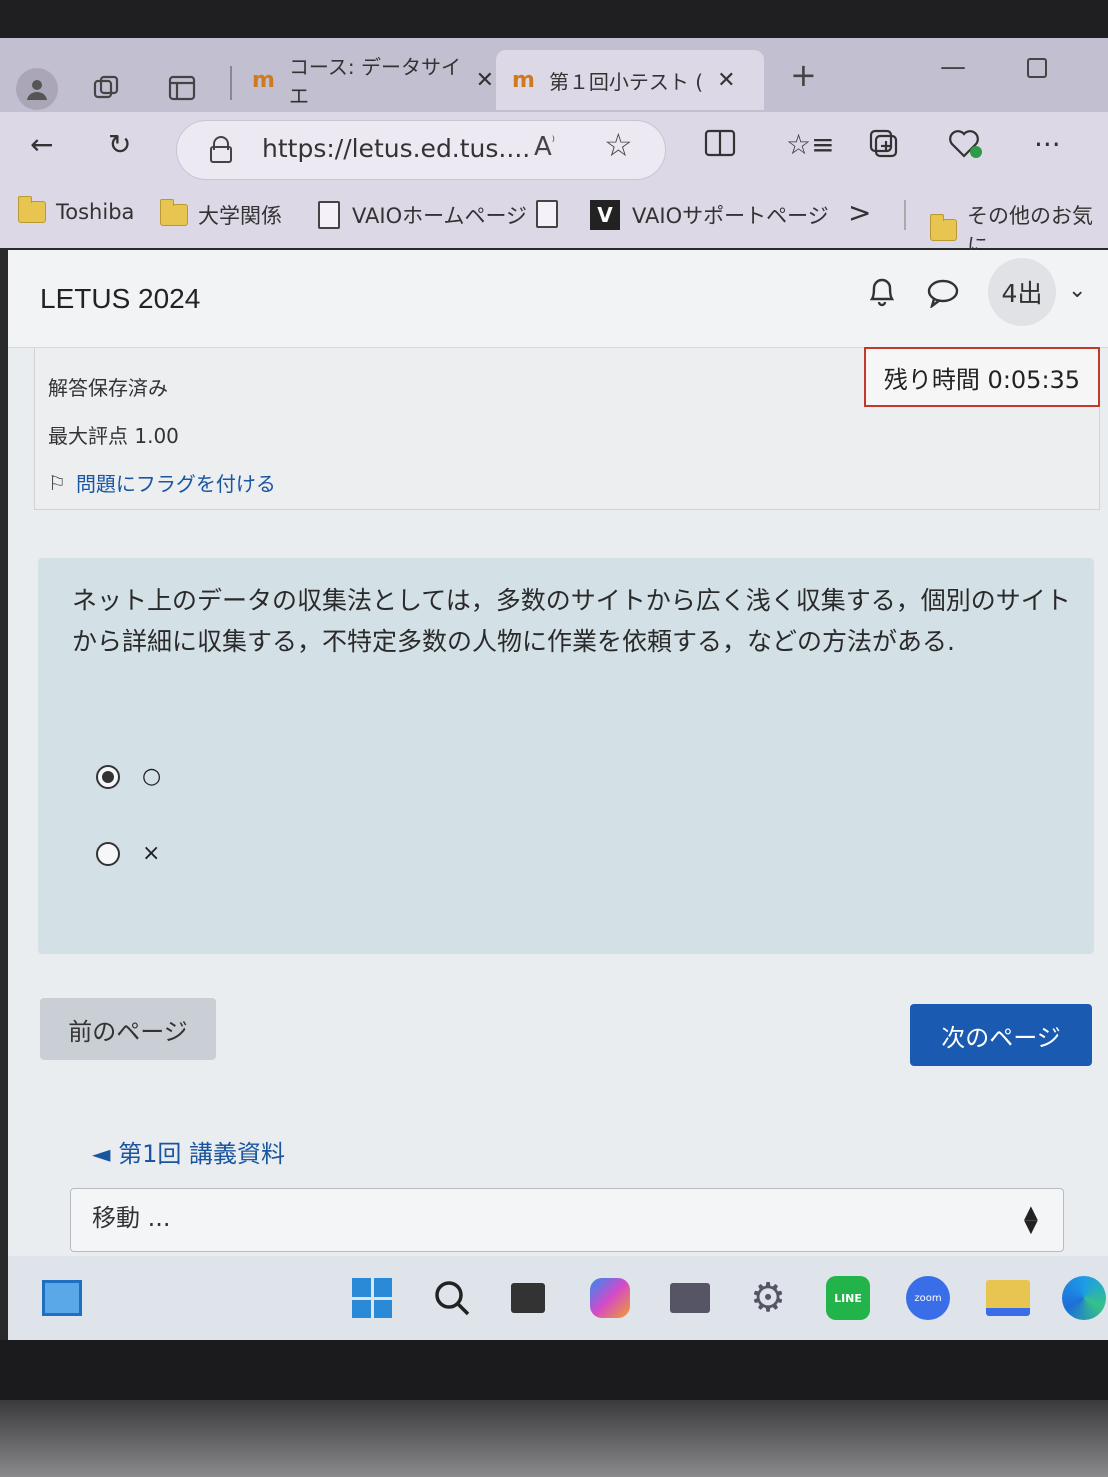  What do you see at coordinates (440, 216) in the screenshot?
I see `bookmark-label: VAIOホームページ` at bounding box center [440, 216].